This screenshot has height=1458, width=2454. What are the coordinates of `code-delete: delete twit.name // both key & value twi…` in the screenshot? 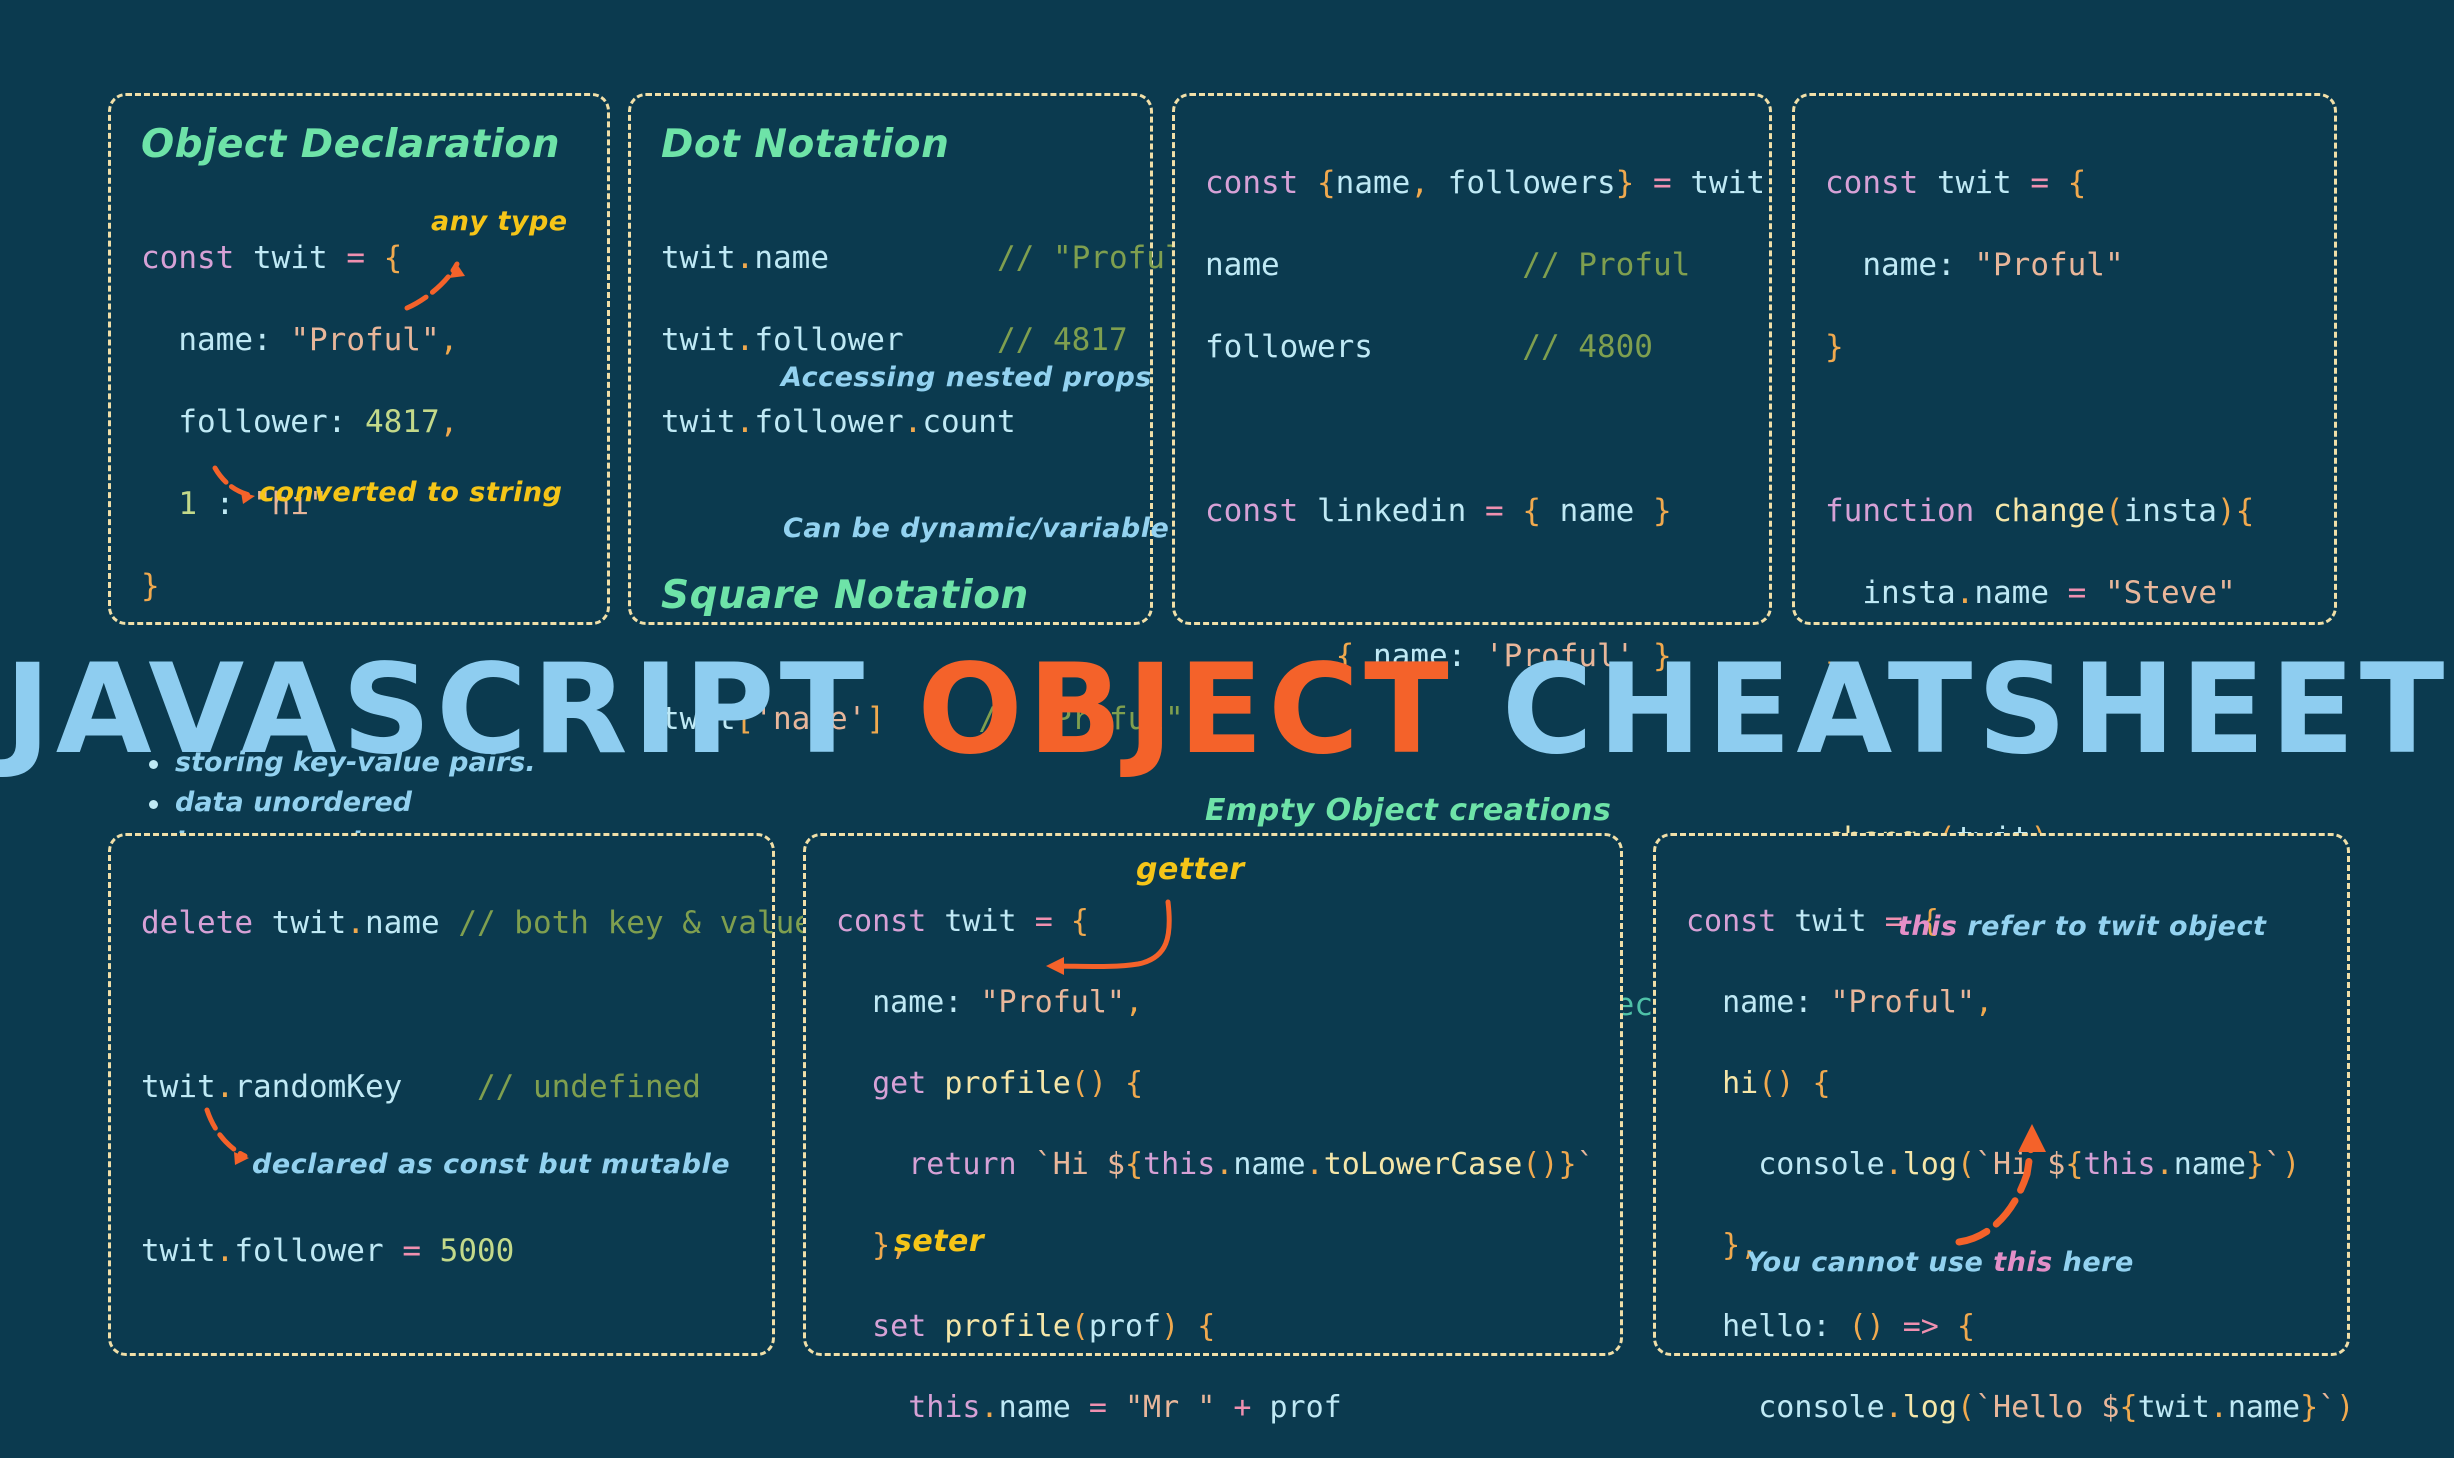 It's located at (477, 1087).